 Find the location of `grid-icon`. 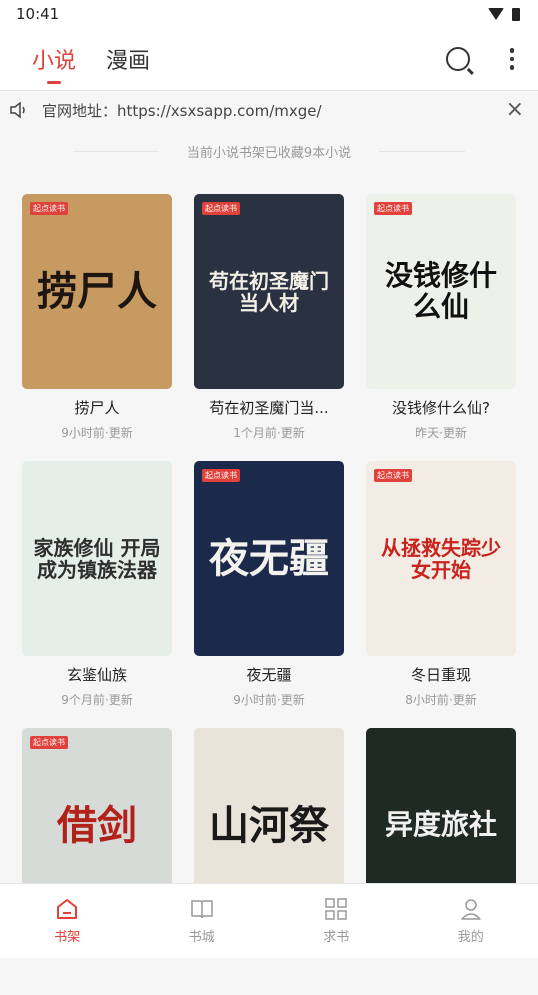

grid-icon is located at coordinates (336, 909).